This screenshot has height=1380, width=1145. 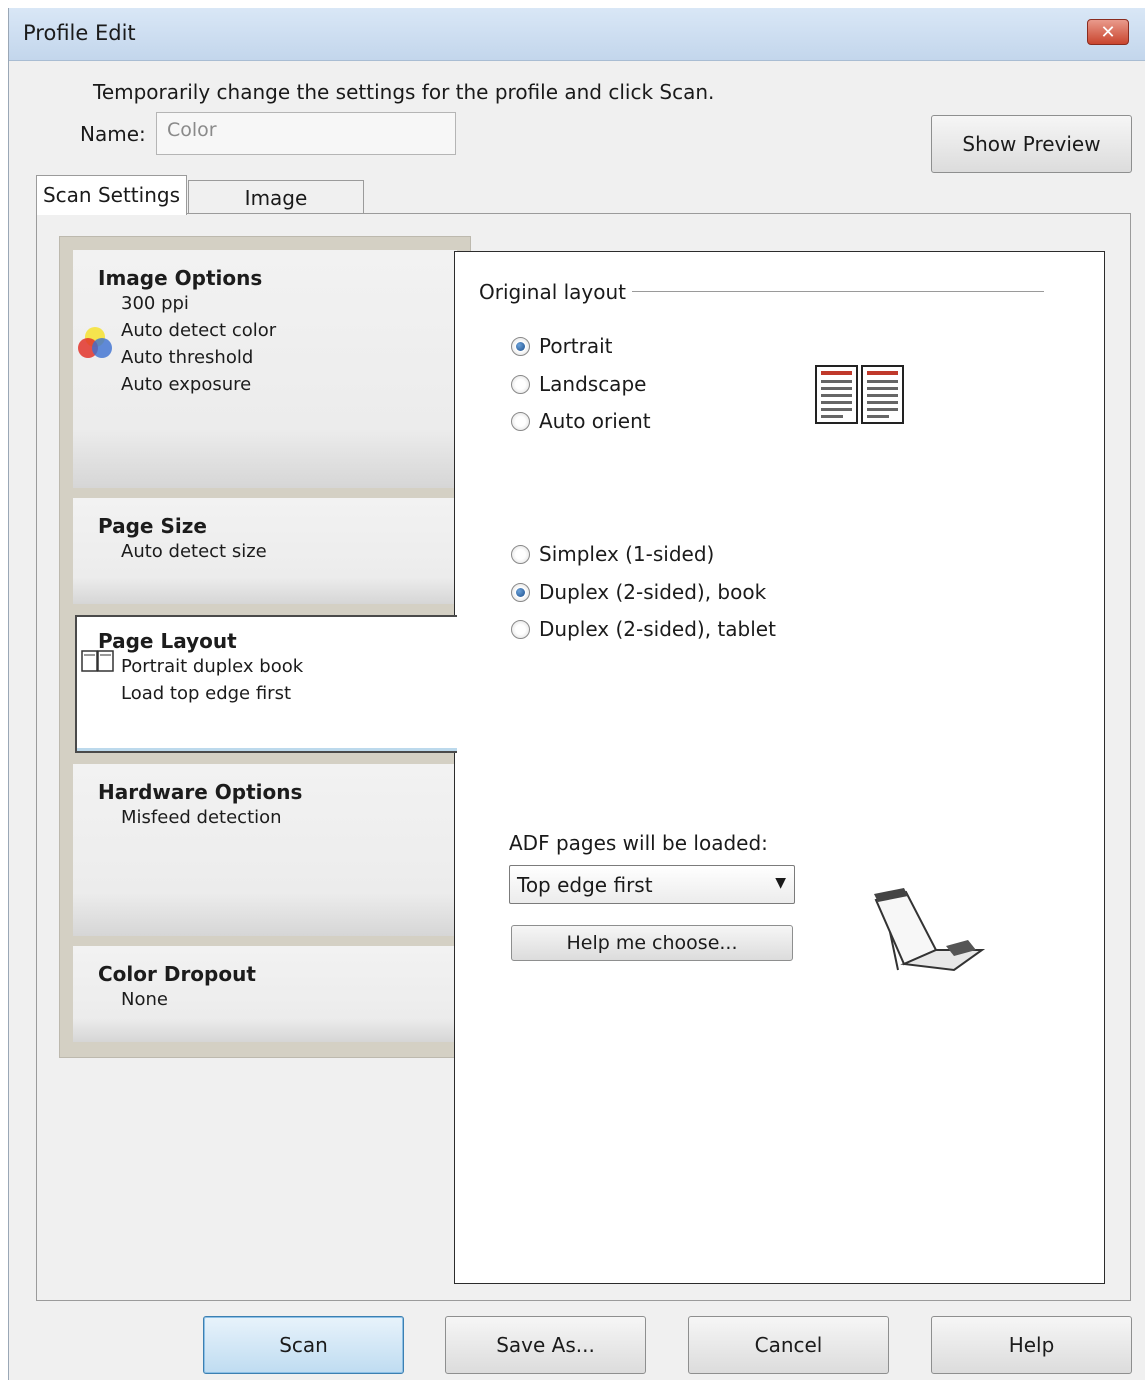 I want to click on duplex-book-pages-icon, so click(x=859, y=394).